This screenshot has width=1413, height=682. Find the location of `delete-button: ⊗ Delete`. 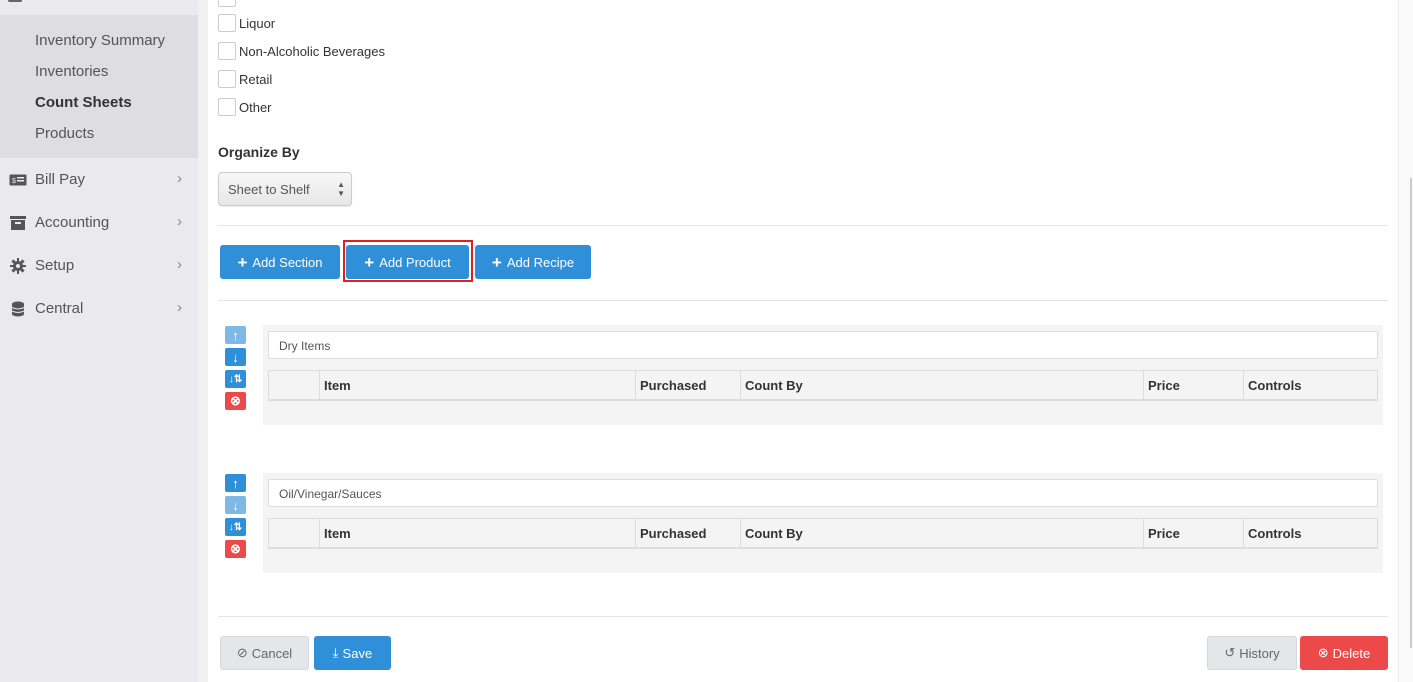

delete-button: ⊗ Delete is located at coordinates (1344, 653).